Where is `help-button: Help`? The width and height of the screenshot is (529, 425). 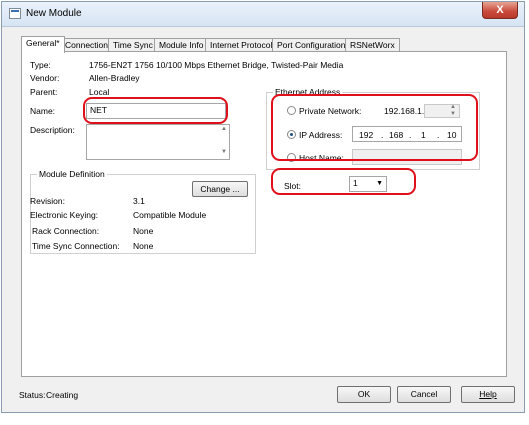
help-button: Help is located at coordinates (488, 394).